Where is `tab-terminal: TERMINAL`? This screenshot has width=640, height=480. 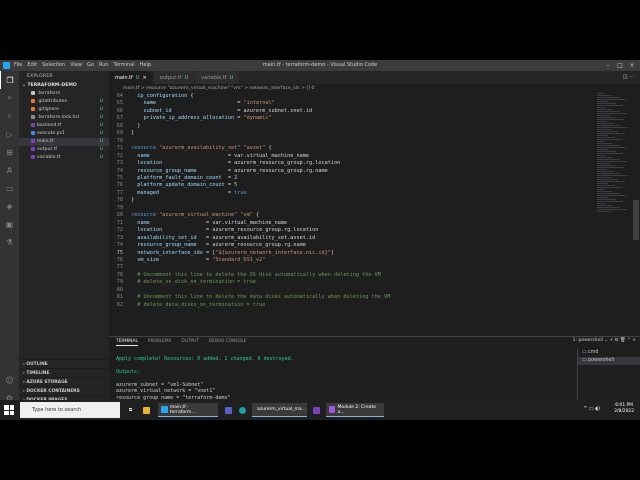
tab-terminal: TERMINAL is located at coordinates (127, 341).